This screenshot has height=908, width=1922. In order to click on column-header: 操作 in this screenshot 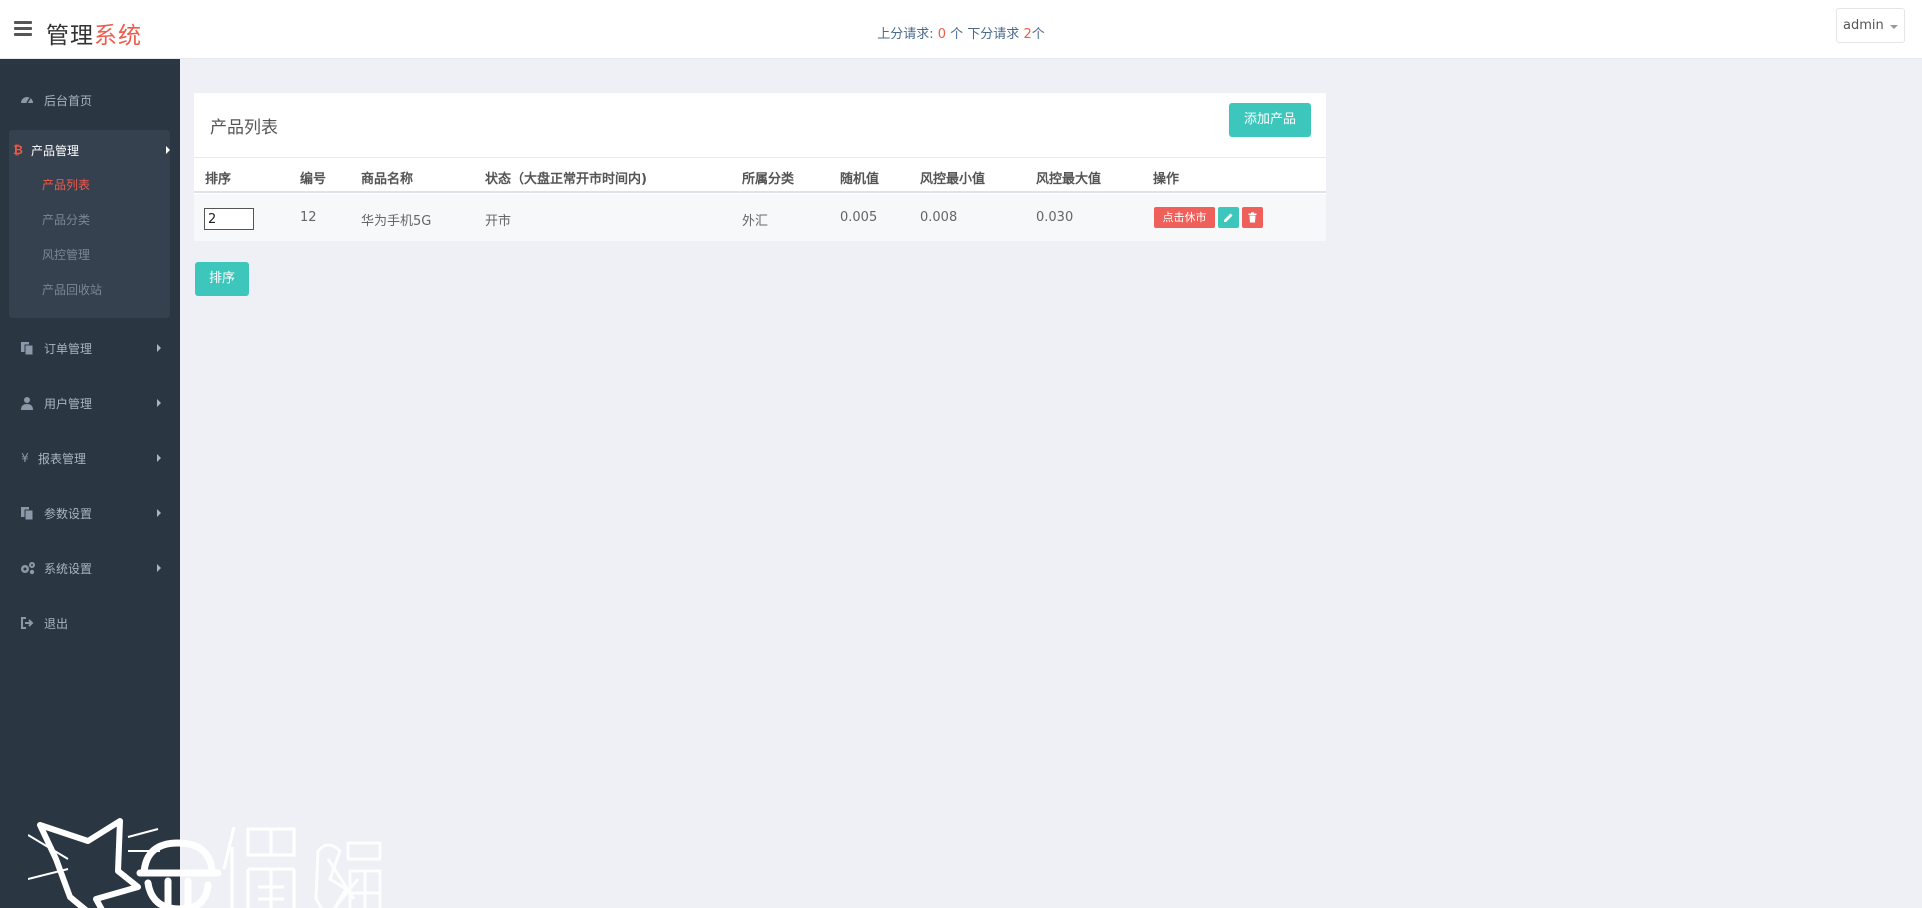, I will do `click(1166, 179)`.